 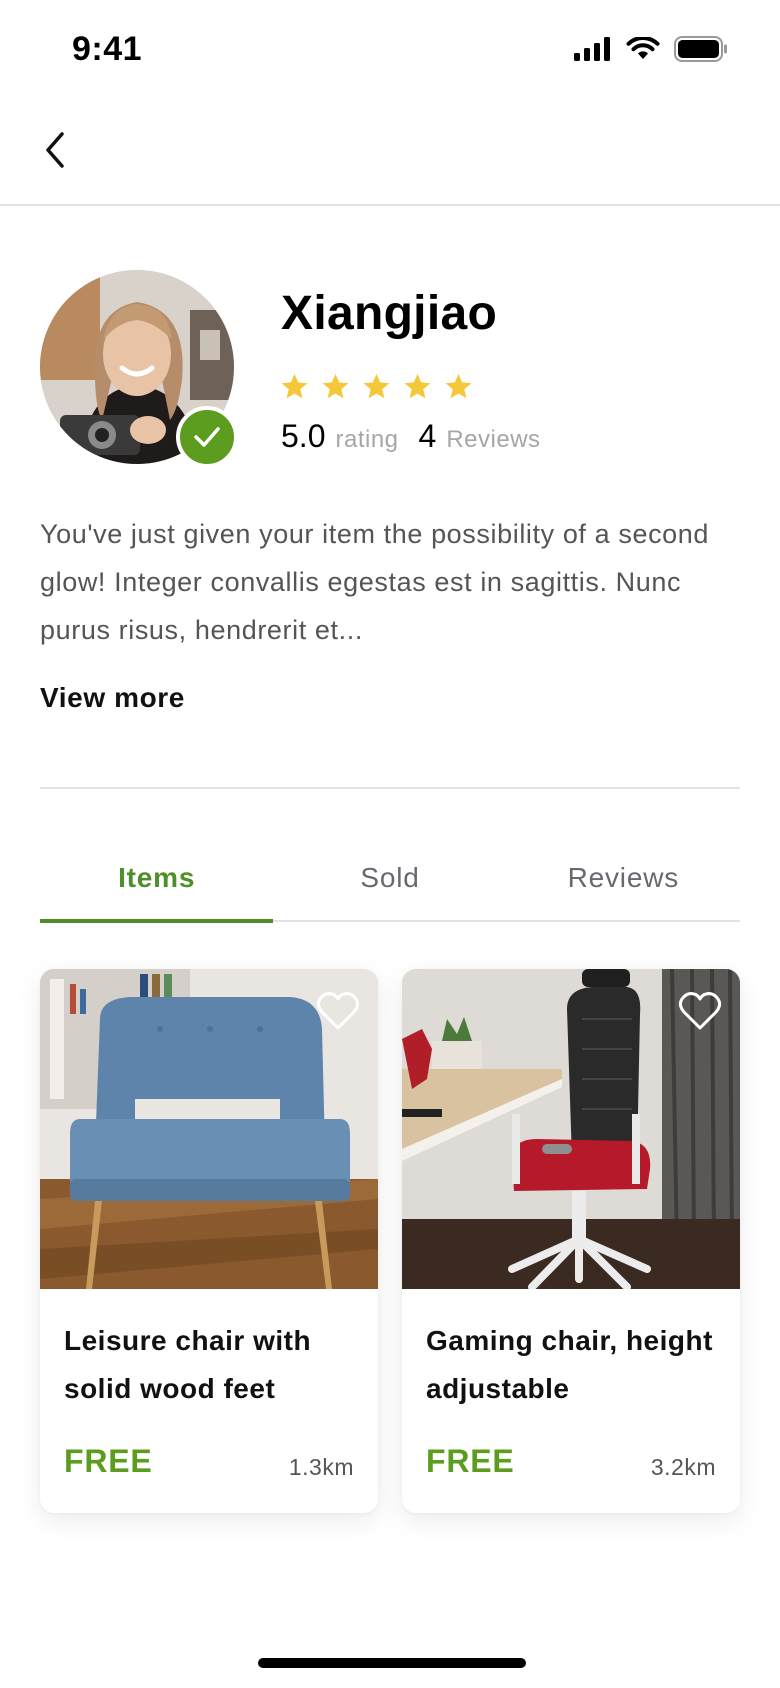 What do you see at coordinates (390, 788) in the screenshot?
I see `section-divider` at bounding box center [390, 788].